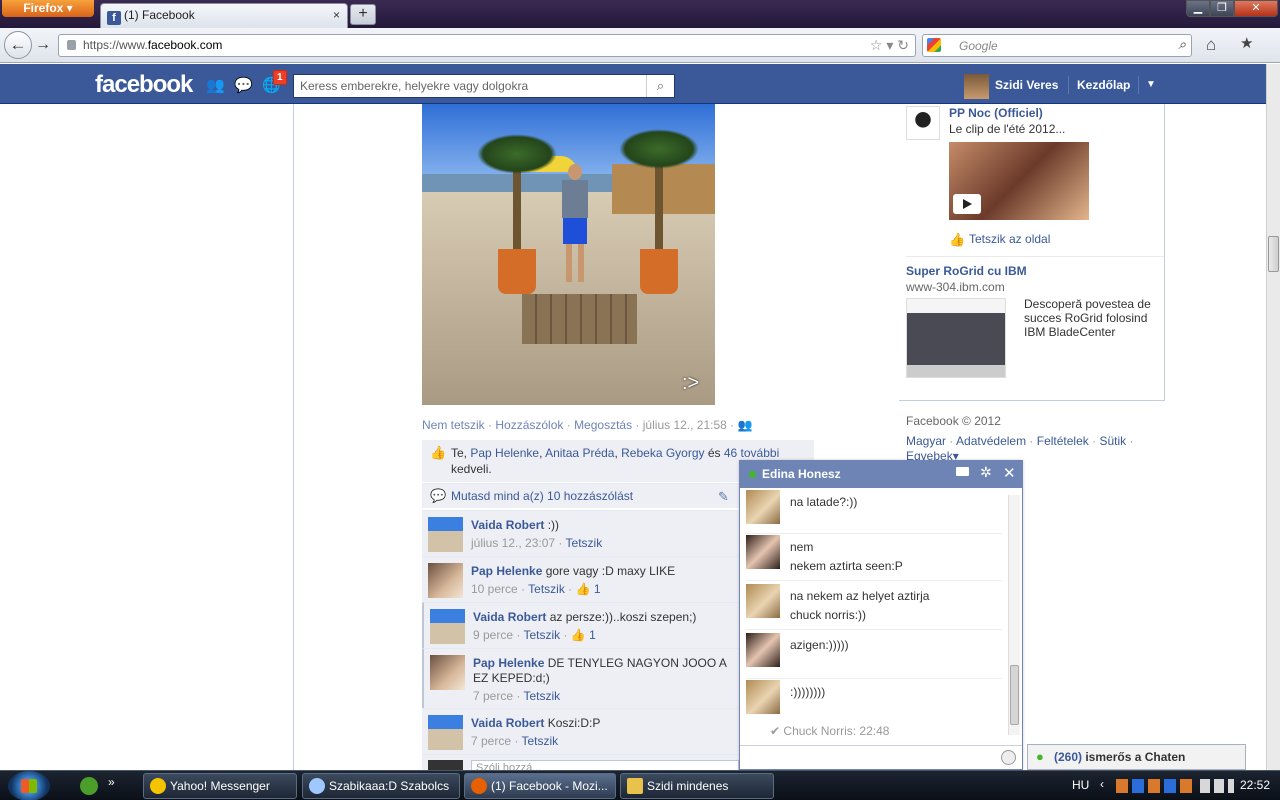 Image resolution: width=1280 pixels, height=800 pixels. I want to click on liker-link: Anitaa Préda, so click(579, 453).